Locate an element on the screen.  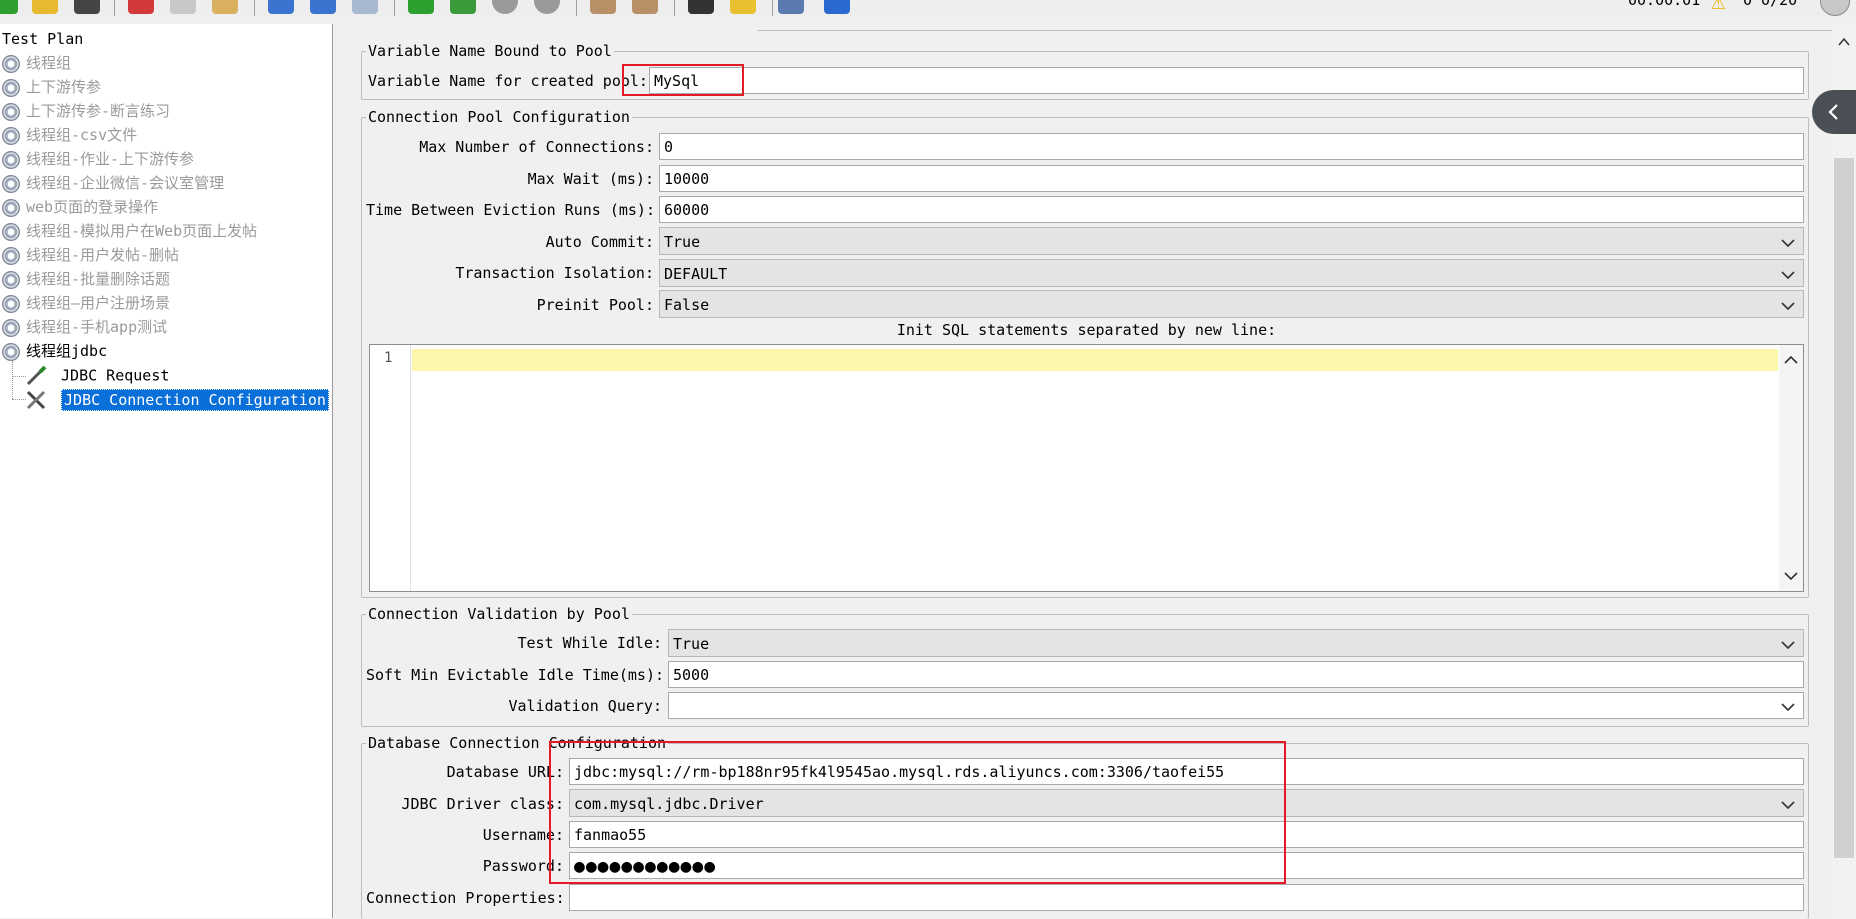
transaction-isolation-select: DEFAULT is located at coordinates (1231, 273).